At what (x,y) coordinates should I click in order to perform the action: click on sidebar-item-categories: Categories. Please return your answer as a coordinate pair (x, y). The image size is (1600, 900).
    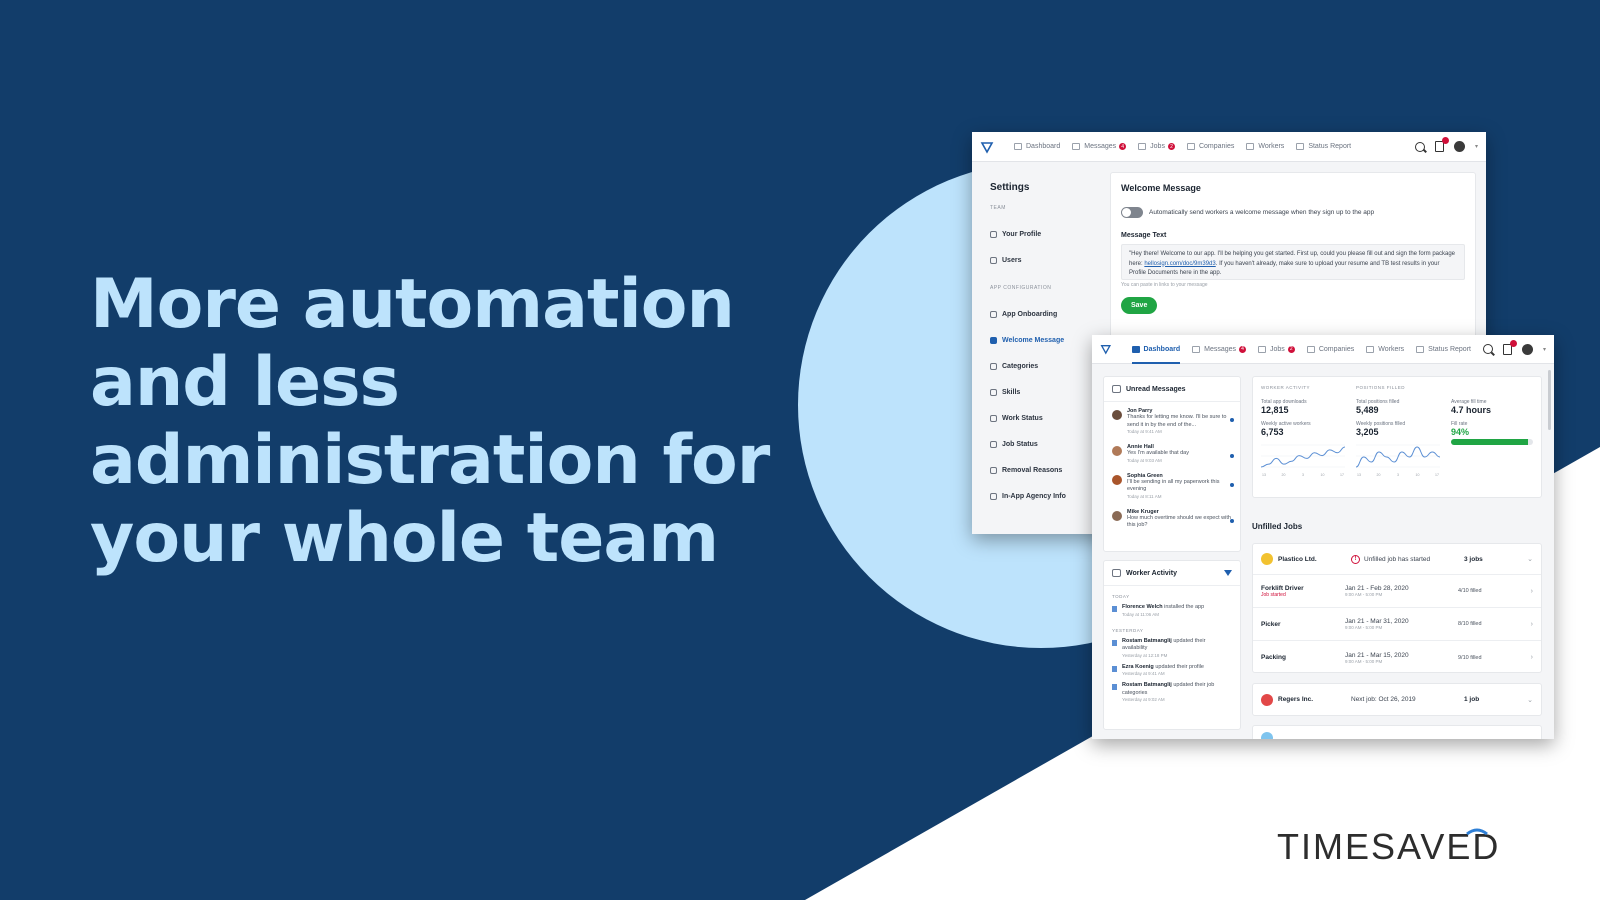
    Looking at the image, I should click on (1043, 366).